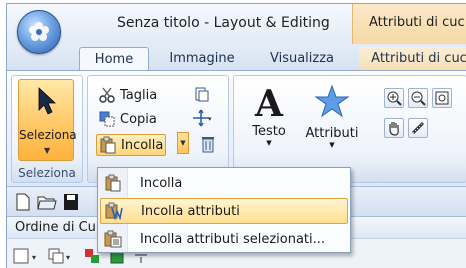  What do you see at coordinates (23, 202) in the screenshot?
I see `new-file-icon` at bounding box center [23, 202].